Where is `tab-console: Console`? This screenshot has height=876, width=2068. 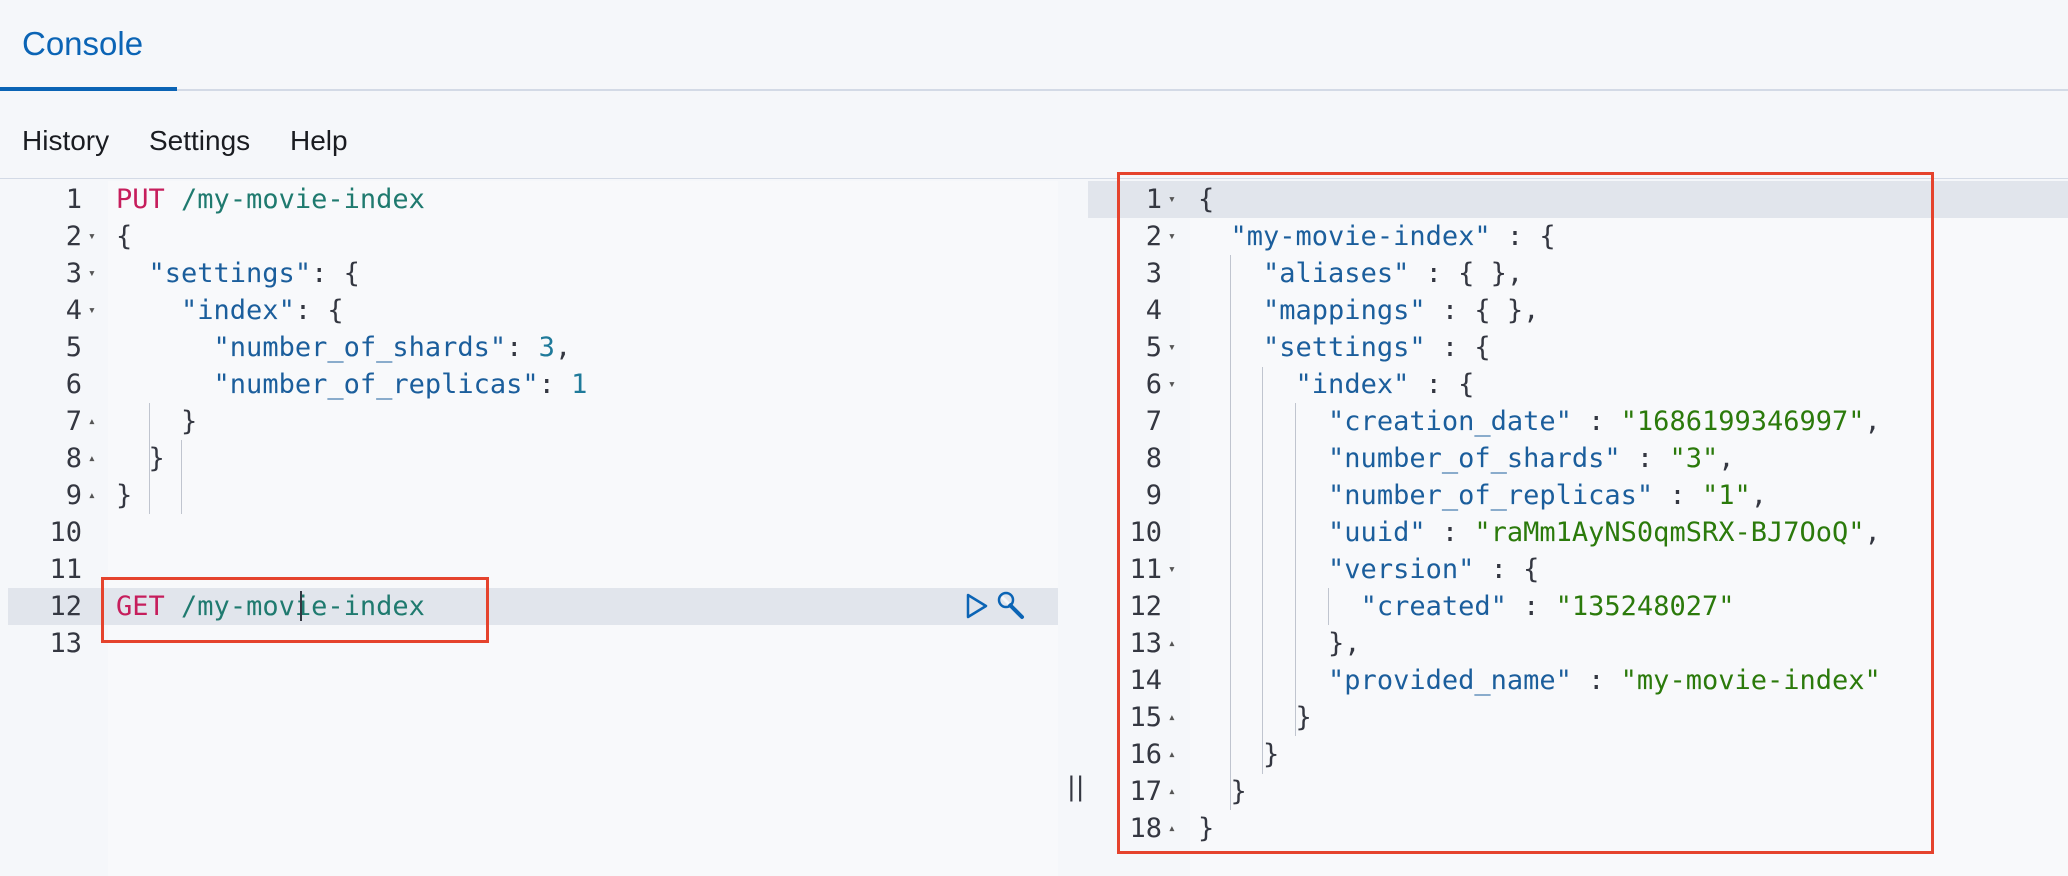
tab-console: Console is located at coordinates (88, 45).